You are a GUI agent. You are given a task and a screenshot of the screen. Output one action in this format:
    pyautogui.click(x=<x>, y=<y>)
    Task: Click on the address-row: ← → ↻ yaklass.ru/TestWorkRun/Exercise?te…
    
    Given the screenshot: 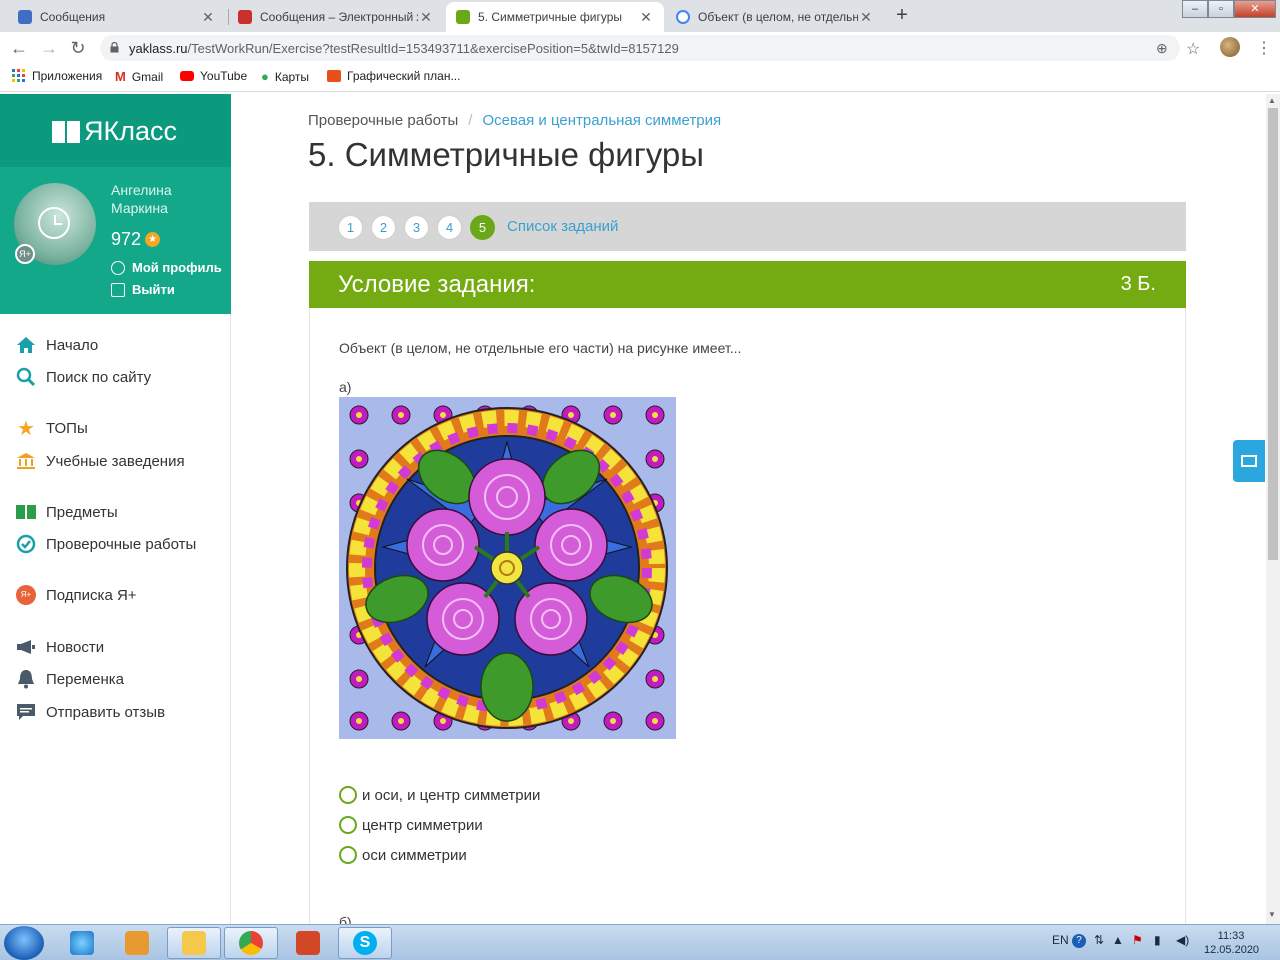 What is the action you would take?
    pyautogui.click(x=640, y=48)
    